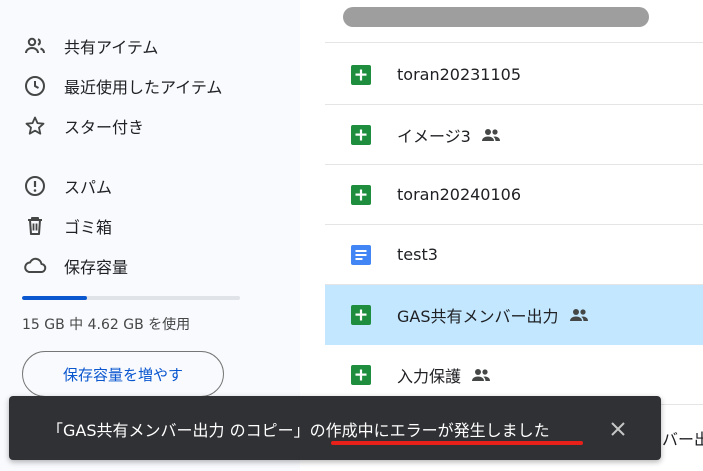 The image size is (703, 471). Describe the element at coordinates (478, 316) in the screenshot. I see `file-name: GAS共有メンバー出力` at that location.